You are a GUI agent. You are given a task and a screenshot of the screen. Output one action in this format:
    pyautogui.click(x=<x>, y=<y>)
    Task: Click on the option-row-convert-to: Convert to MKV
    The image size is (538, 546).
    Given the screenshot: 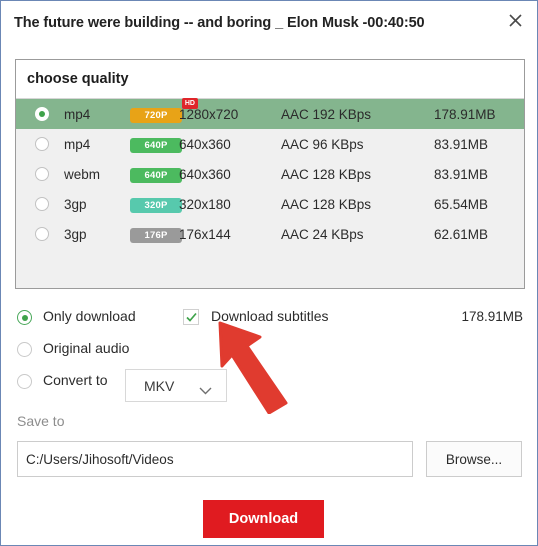 What is the action you would take?
    pyautogui.click(x=270, y=385)
    